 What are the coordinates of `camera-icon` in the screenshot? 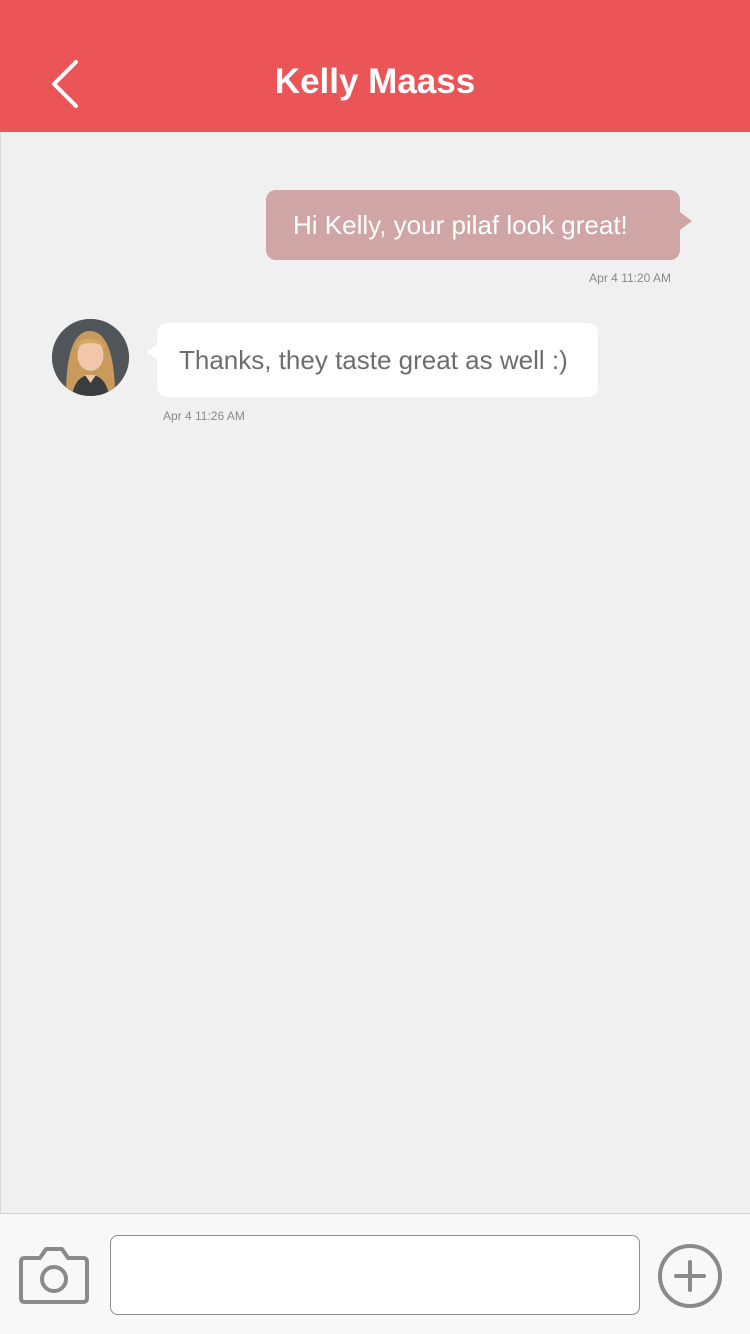 It's located at (54, 1275).